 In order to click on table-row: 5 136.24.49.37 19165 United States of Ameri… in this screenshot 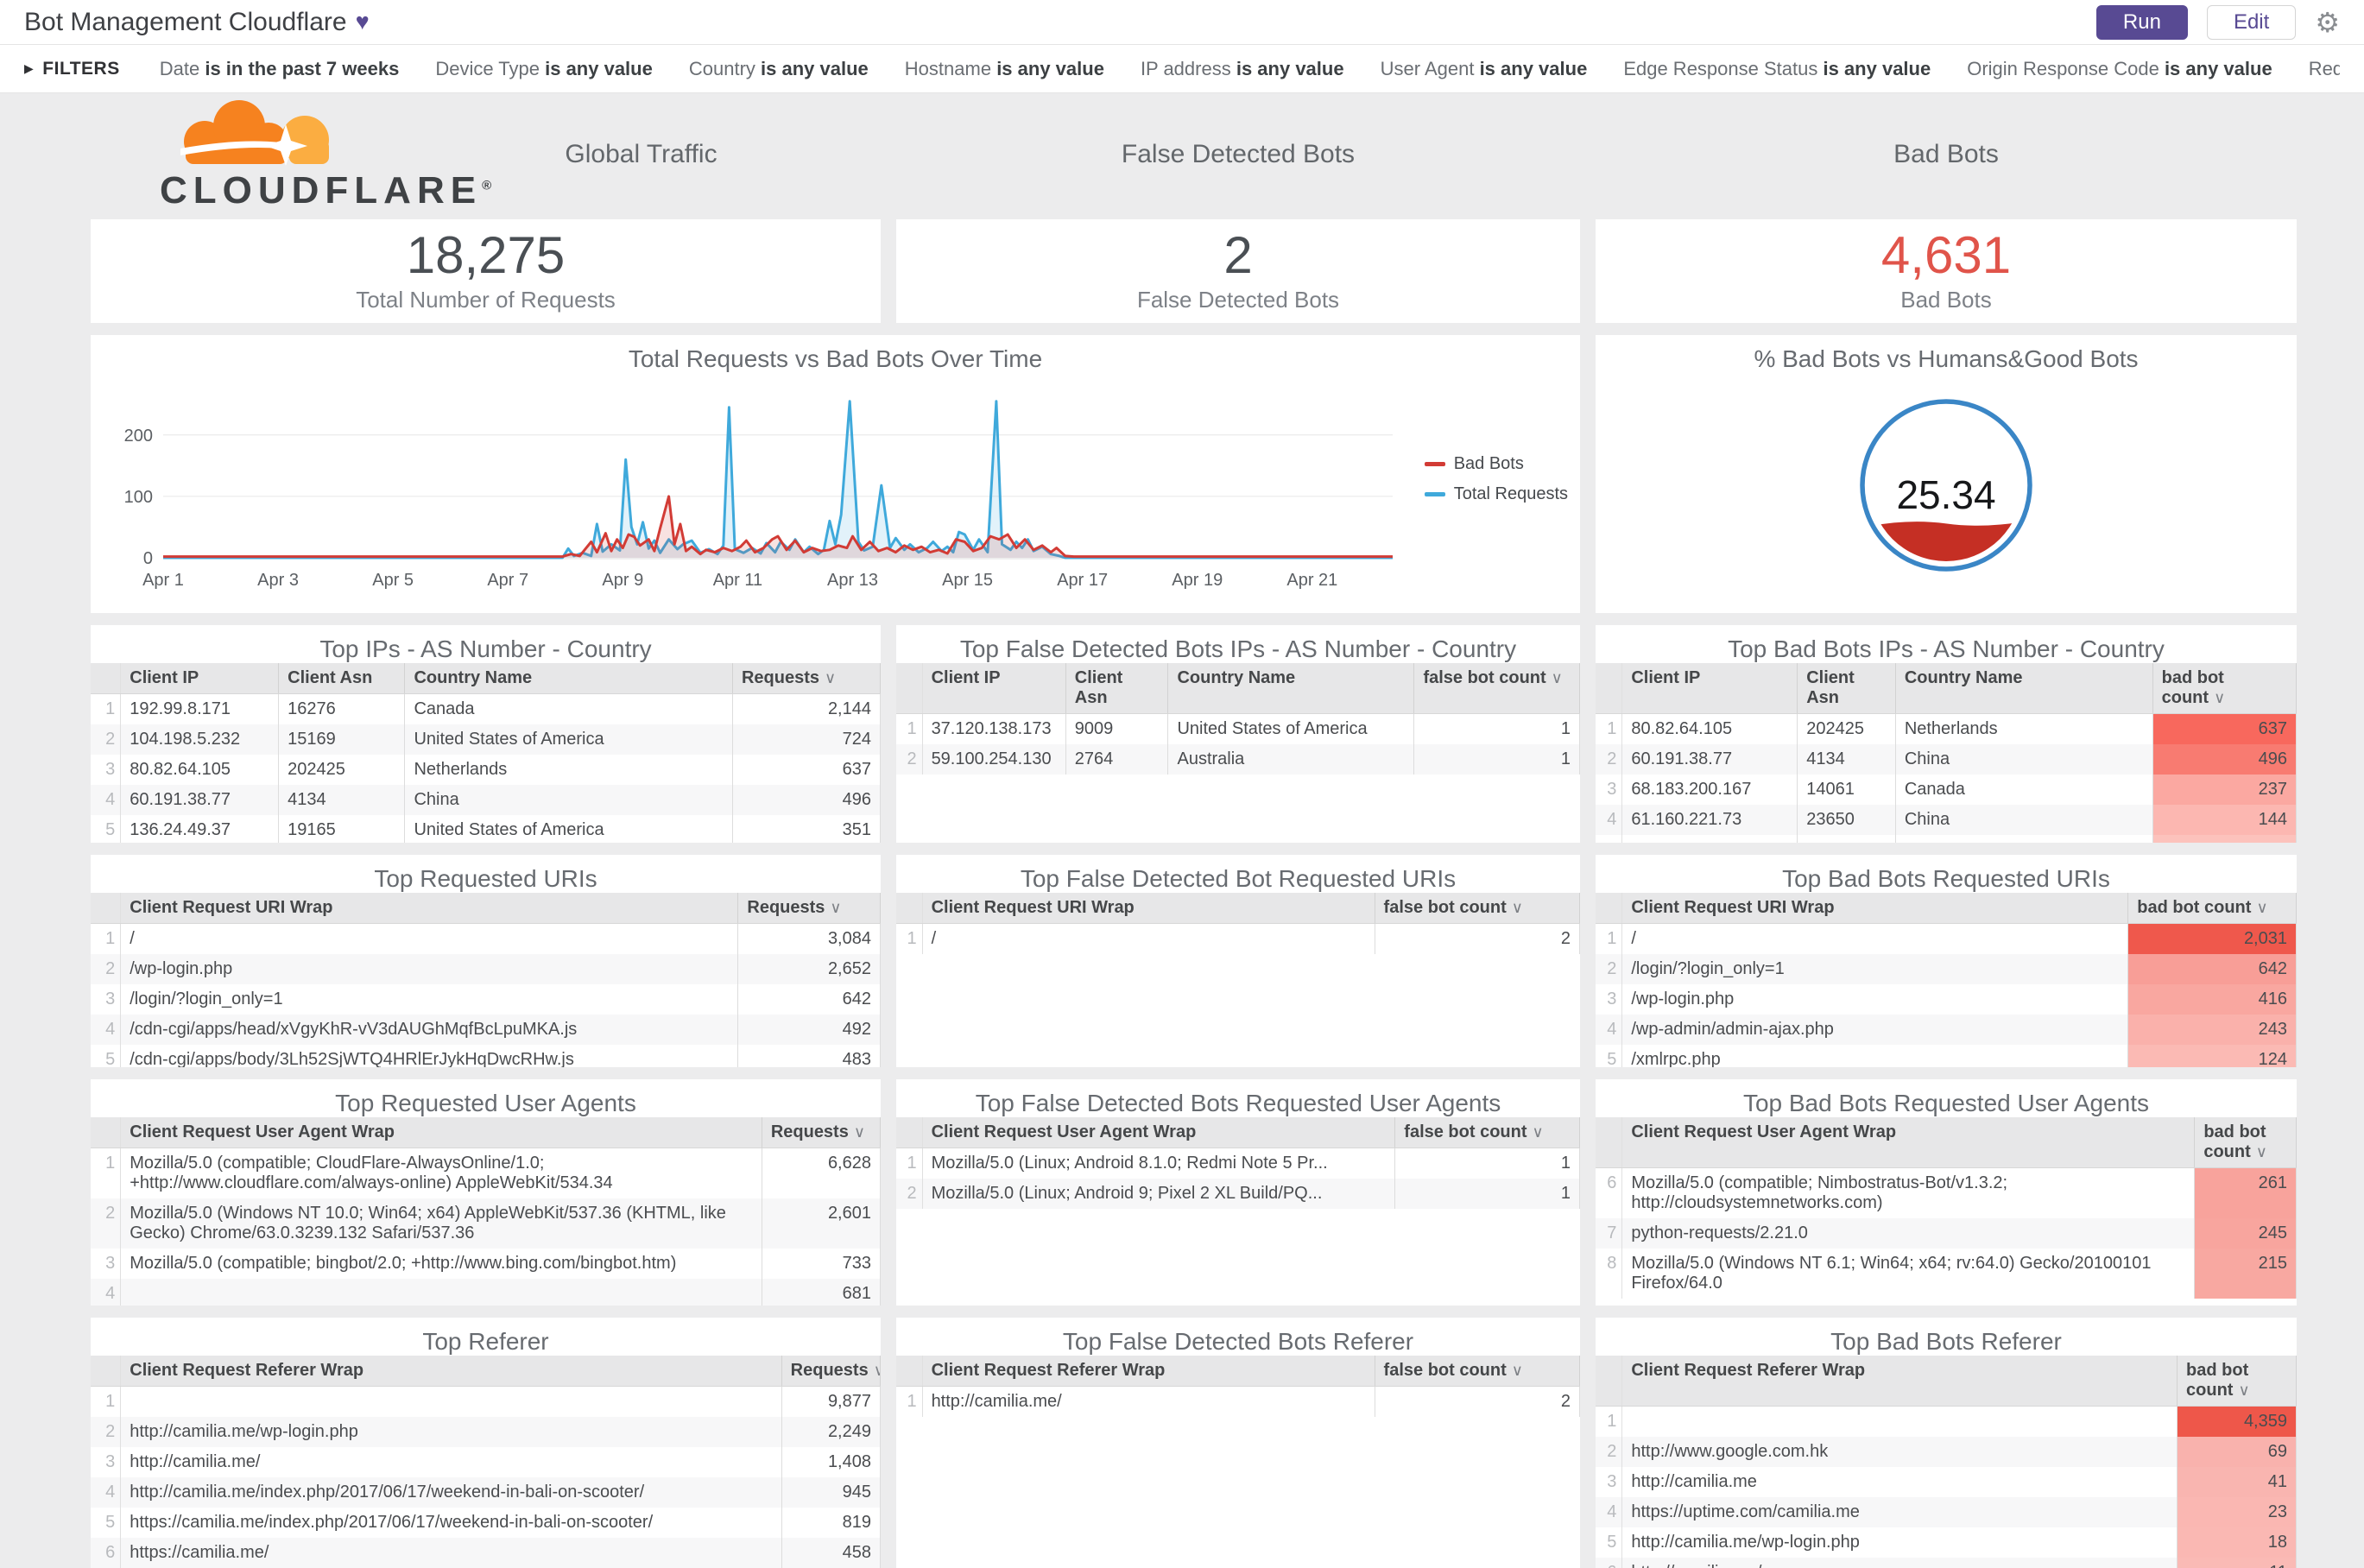, I will do `click(486, 829)`.